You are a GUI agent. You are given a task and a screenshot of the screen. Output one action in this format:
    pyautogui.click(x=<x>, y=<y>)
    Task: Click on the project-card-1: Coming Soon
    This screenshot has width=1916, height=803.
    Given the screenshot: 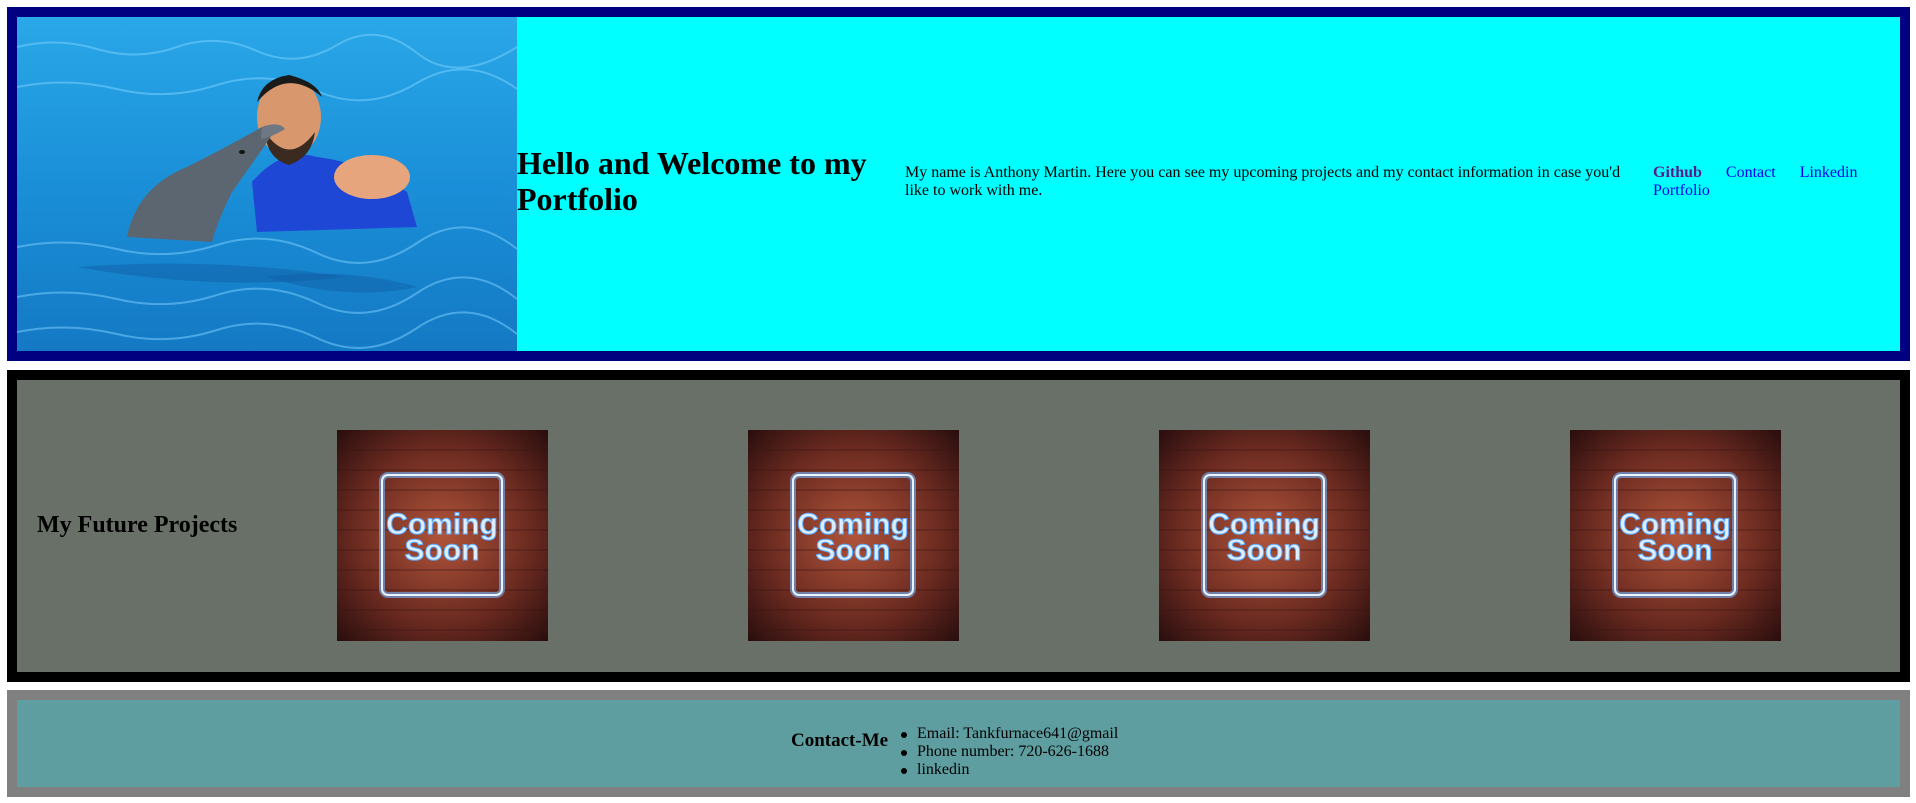 What is the action you would take?
    pyautogui.click(x=442, y=535)
    